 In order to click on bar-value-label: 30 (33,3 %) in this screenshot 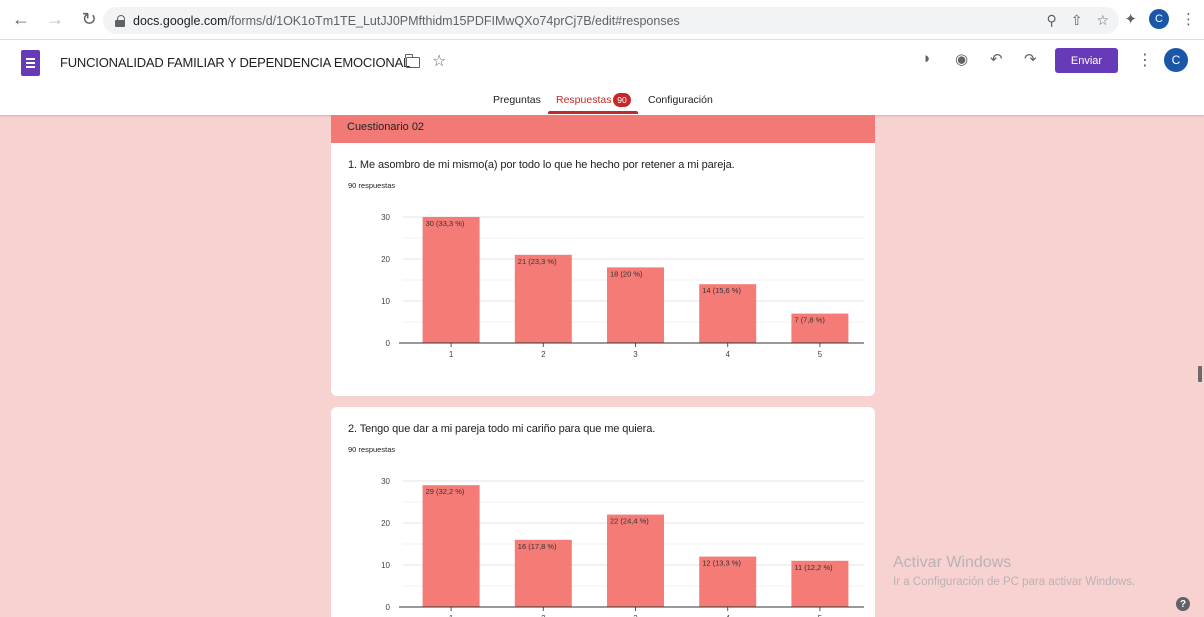, I will do `click(445, 223)`.